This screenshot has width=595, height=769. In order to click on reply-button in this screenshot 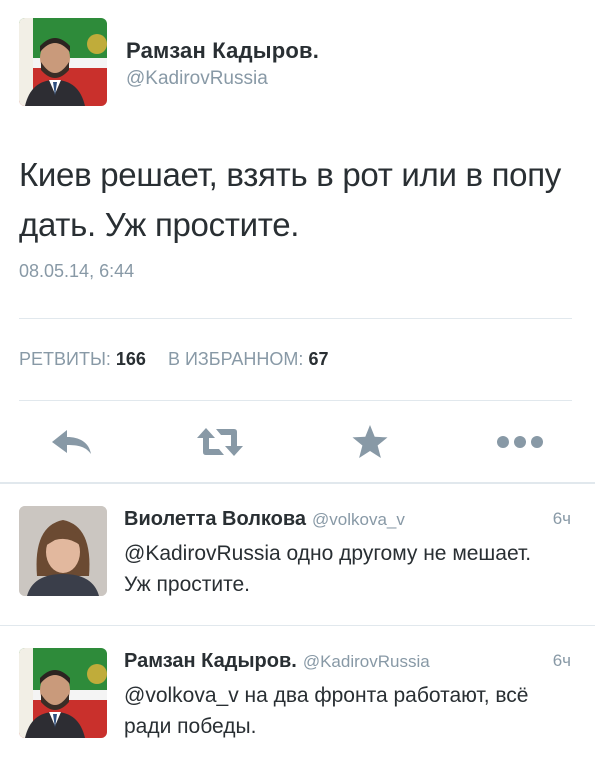, I will do `click(71, 442)`.